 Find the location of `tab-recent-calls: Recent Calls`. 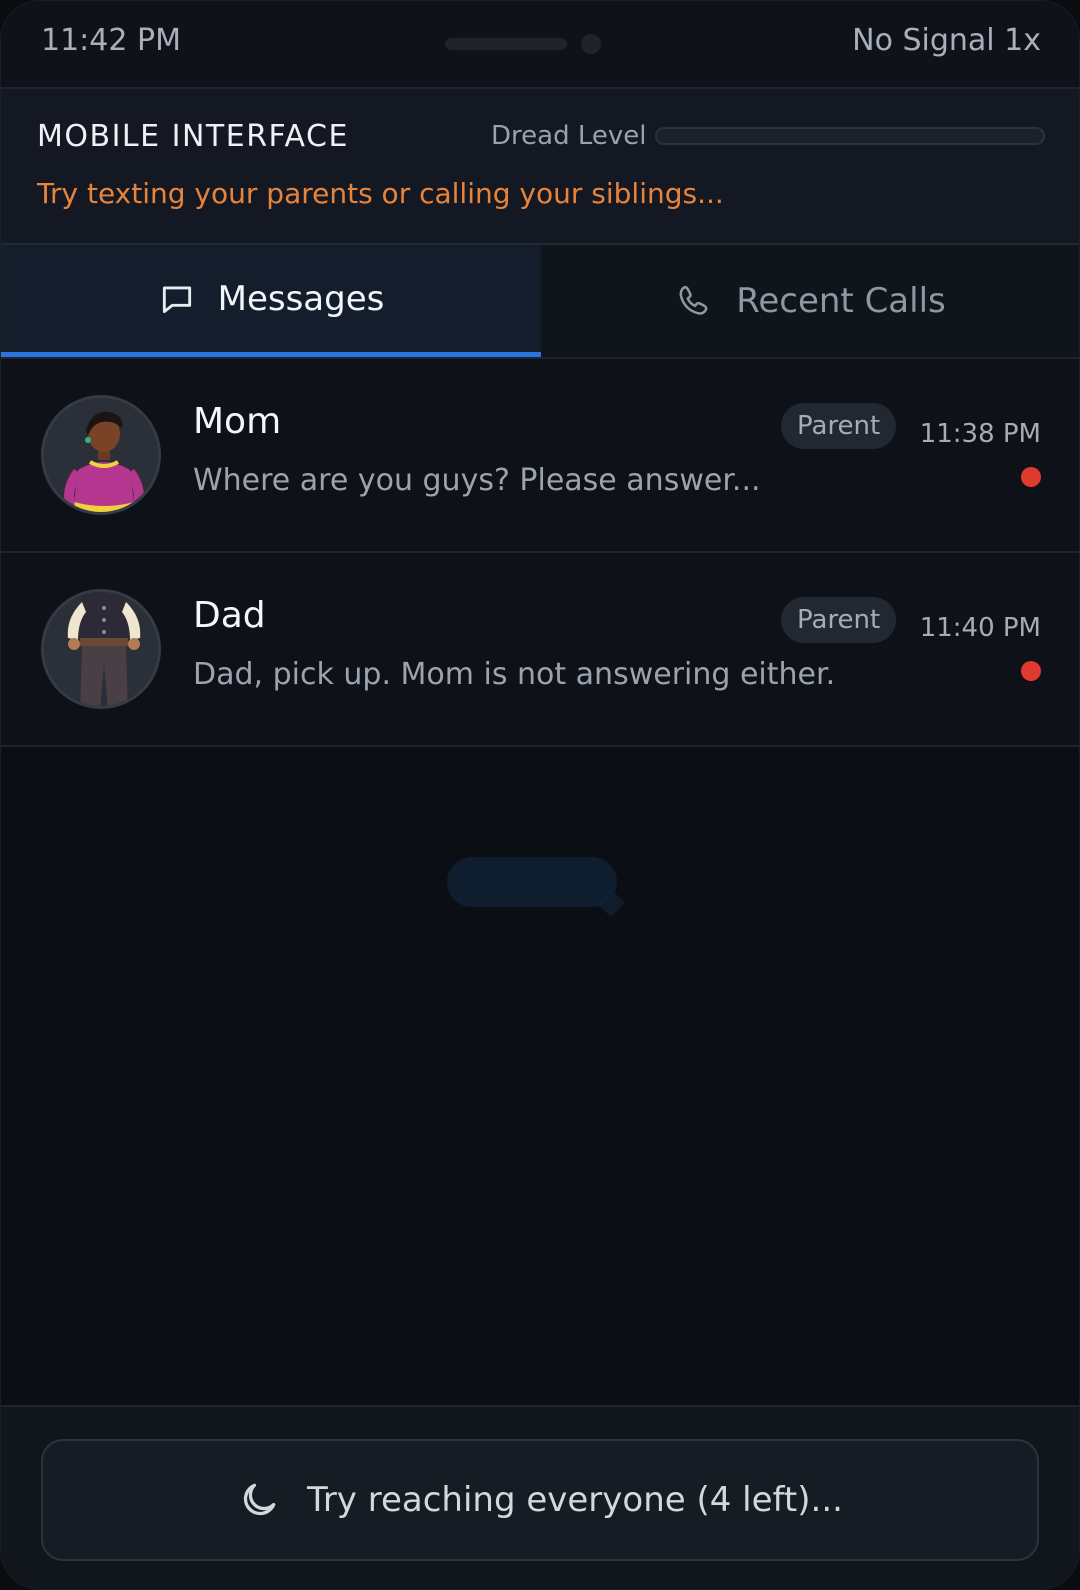

tab-recent-calls: Recent Calls is located at coordinates (810, 301).